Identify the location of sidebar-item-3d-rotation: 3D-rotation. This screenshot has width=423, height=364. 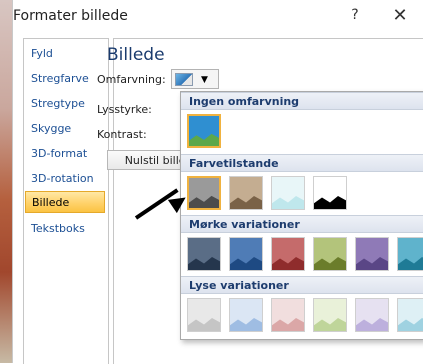
(65, 179).